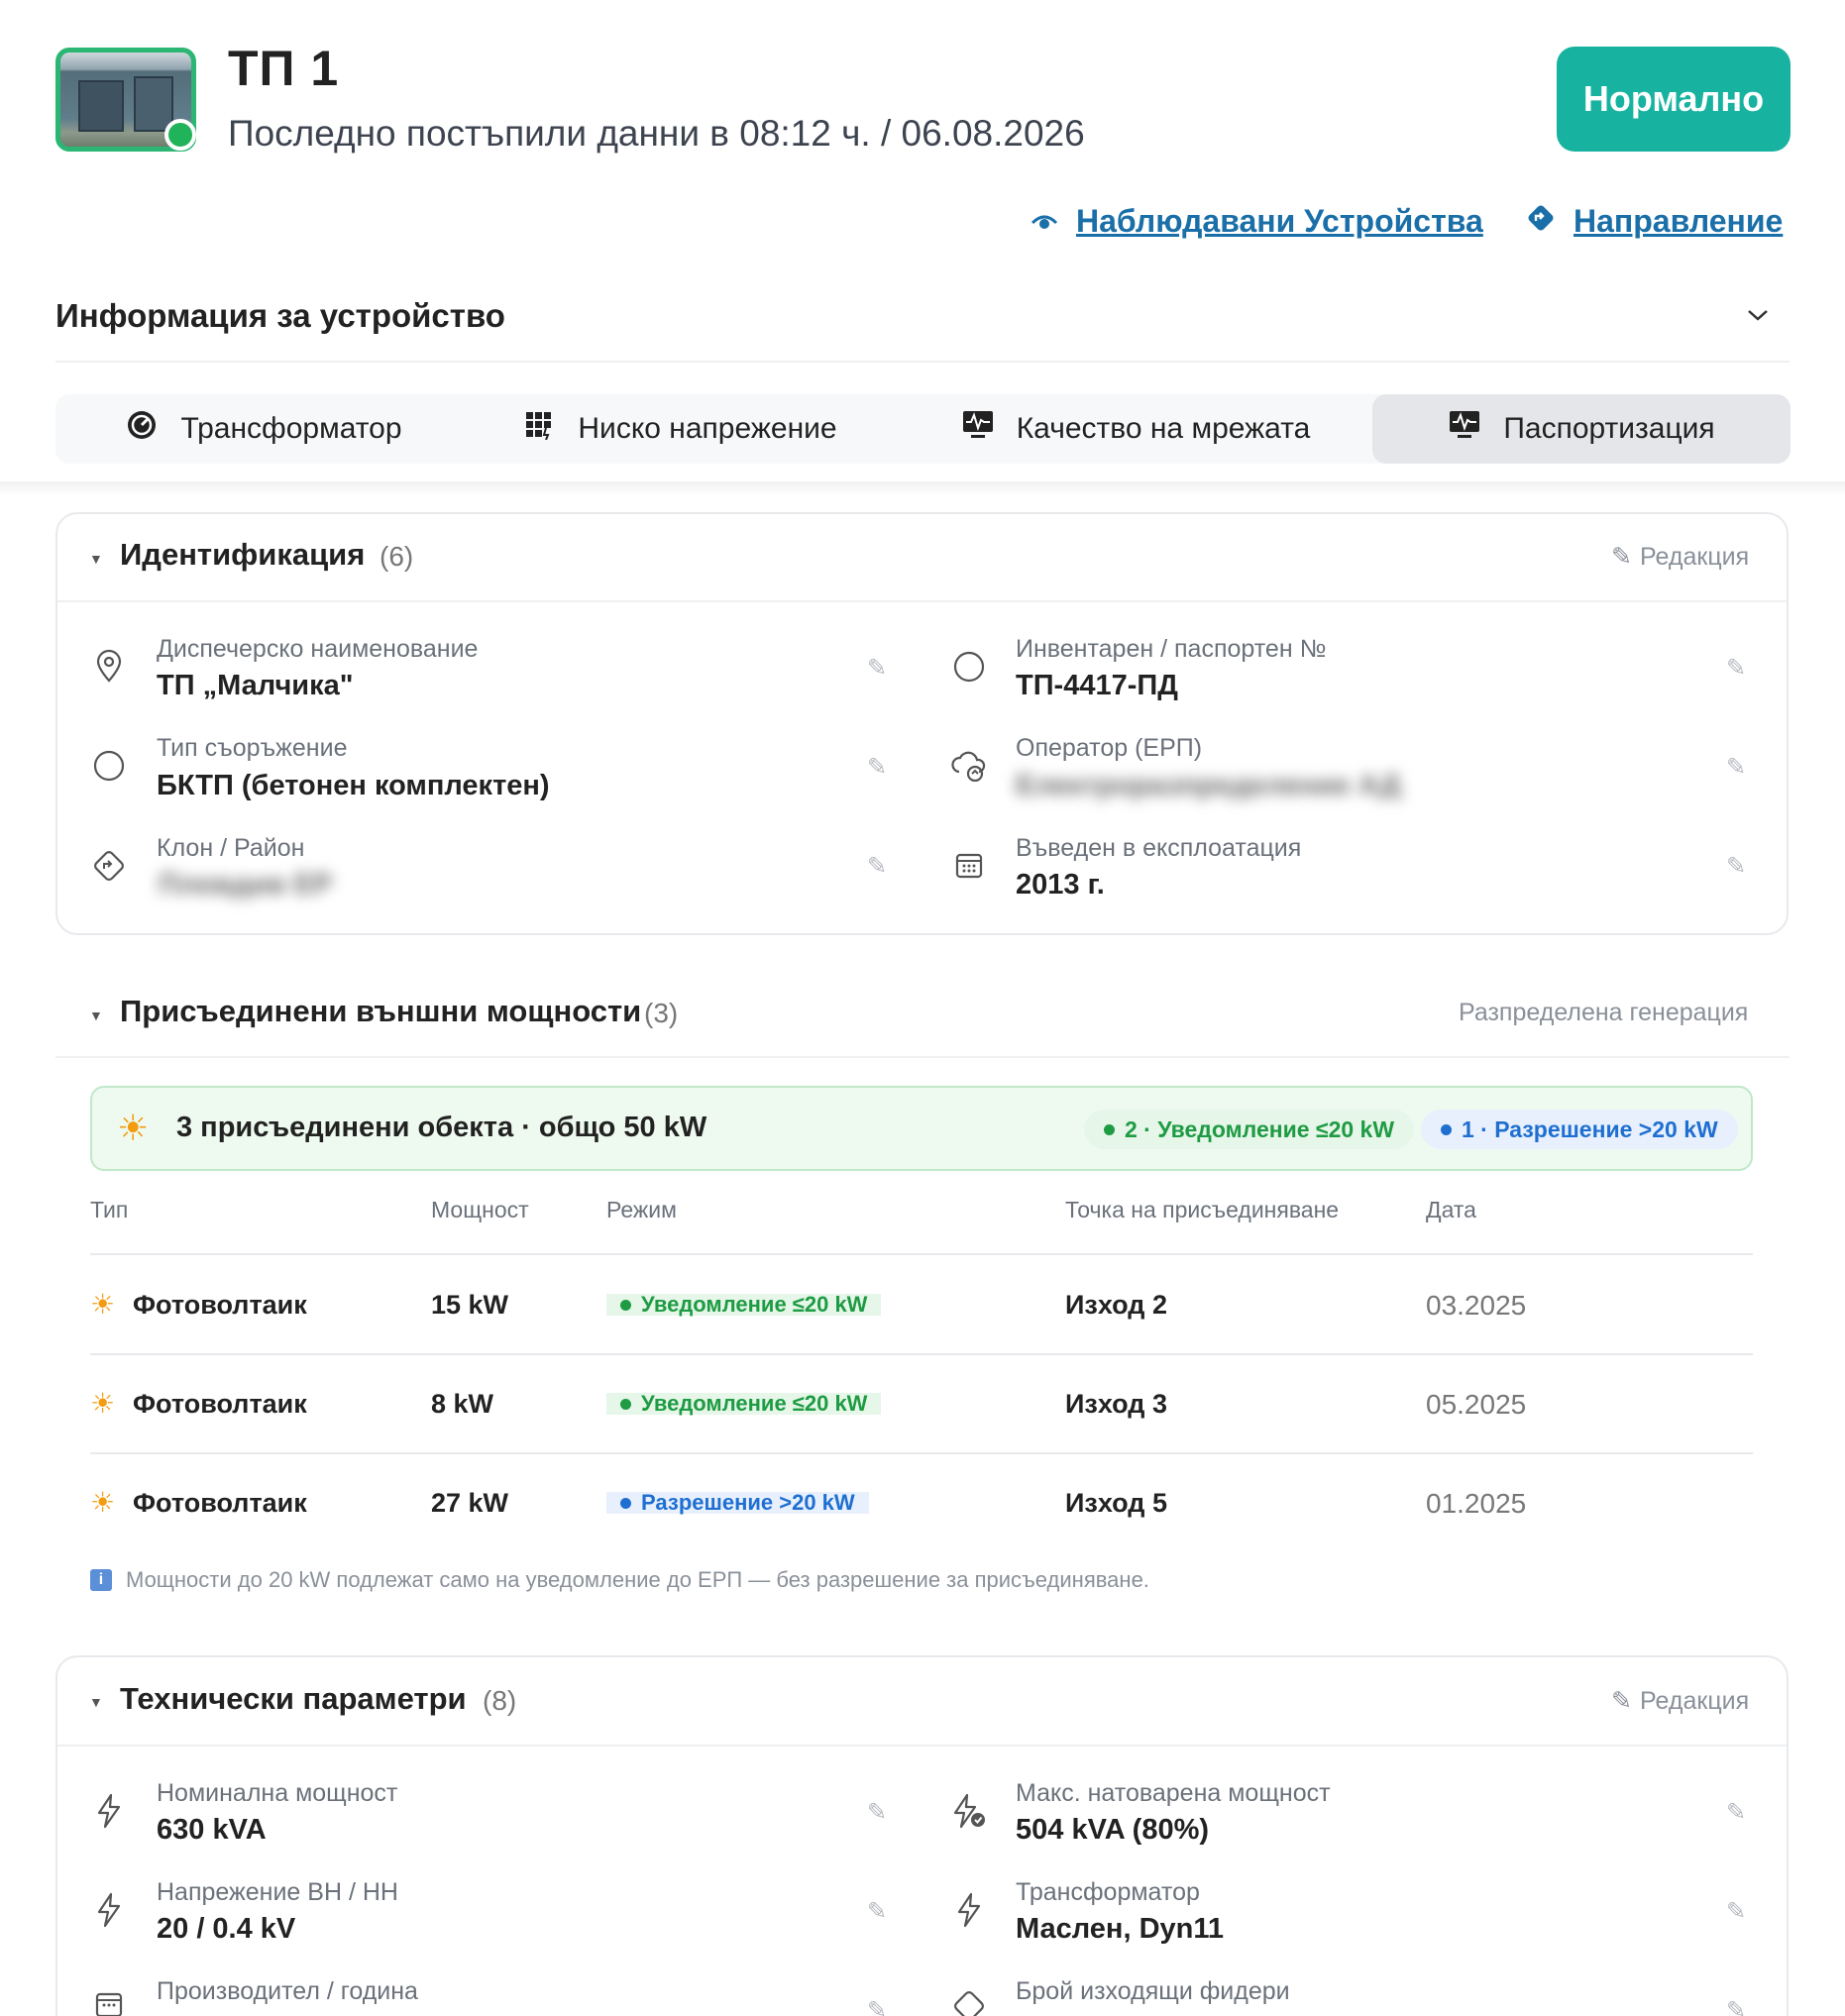  I want to click on tab-grid-quality: Качество на мрежата, so click(1135, 429).